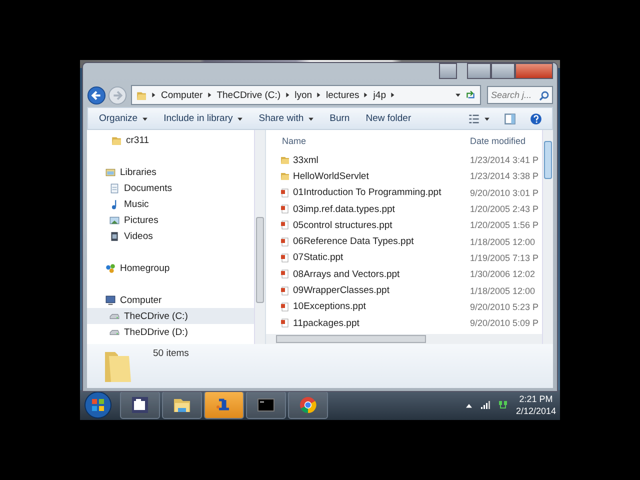  Describe the element at coordinates (170, 188) in the screenshot. I see `sidebar-item: Documents` at that location.